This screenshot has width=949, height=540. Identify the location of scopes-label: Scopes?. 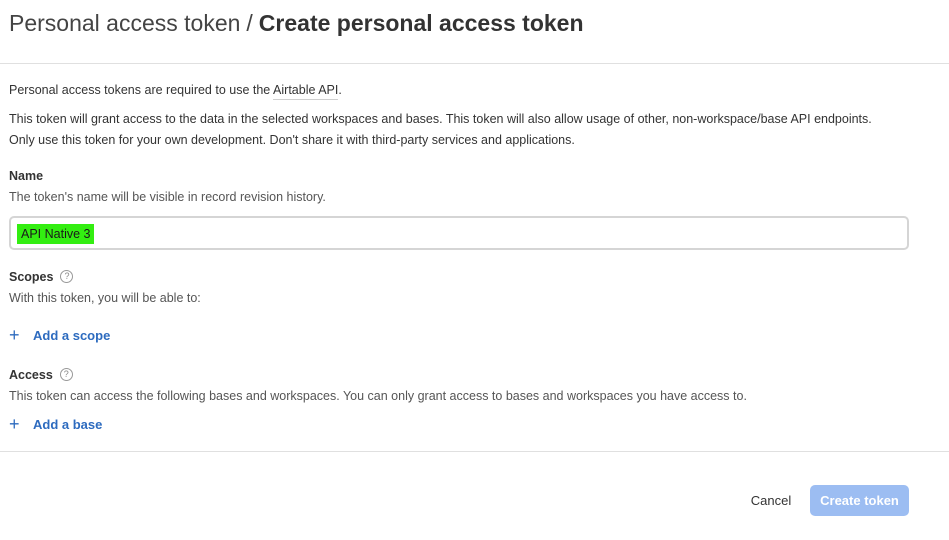
(41, 277).